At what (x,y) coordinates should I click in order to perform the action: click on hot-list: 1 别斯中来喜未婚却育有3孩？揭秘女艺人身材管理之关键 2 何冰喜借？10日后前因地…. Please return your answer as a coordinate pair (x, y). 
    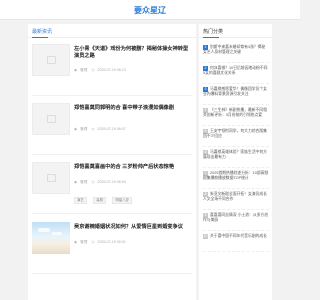
    Looking at the image, I should click on (236, 147).